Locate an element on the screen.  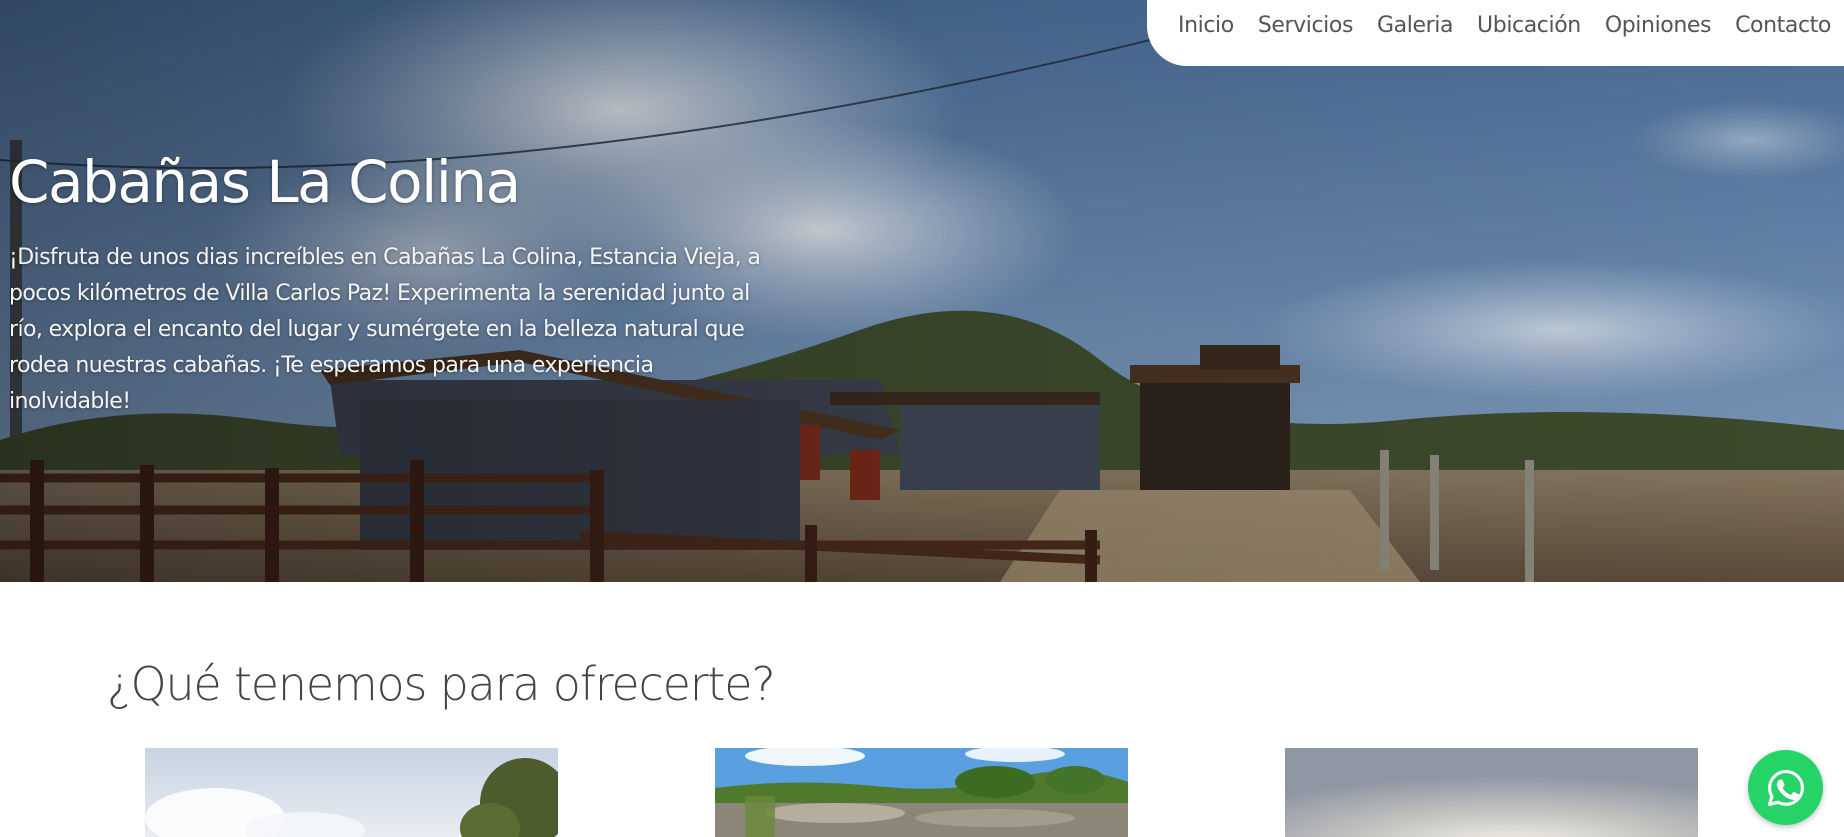
whatsapp-icon is located at coordinates (1785, 787).